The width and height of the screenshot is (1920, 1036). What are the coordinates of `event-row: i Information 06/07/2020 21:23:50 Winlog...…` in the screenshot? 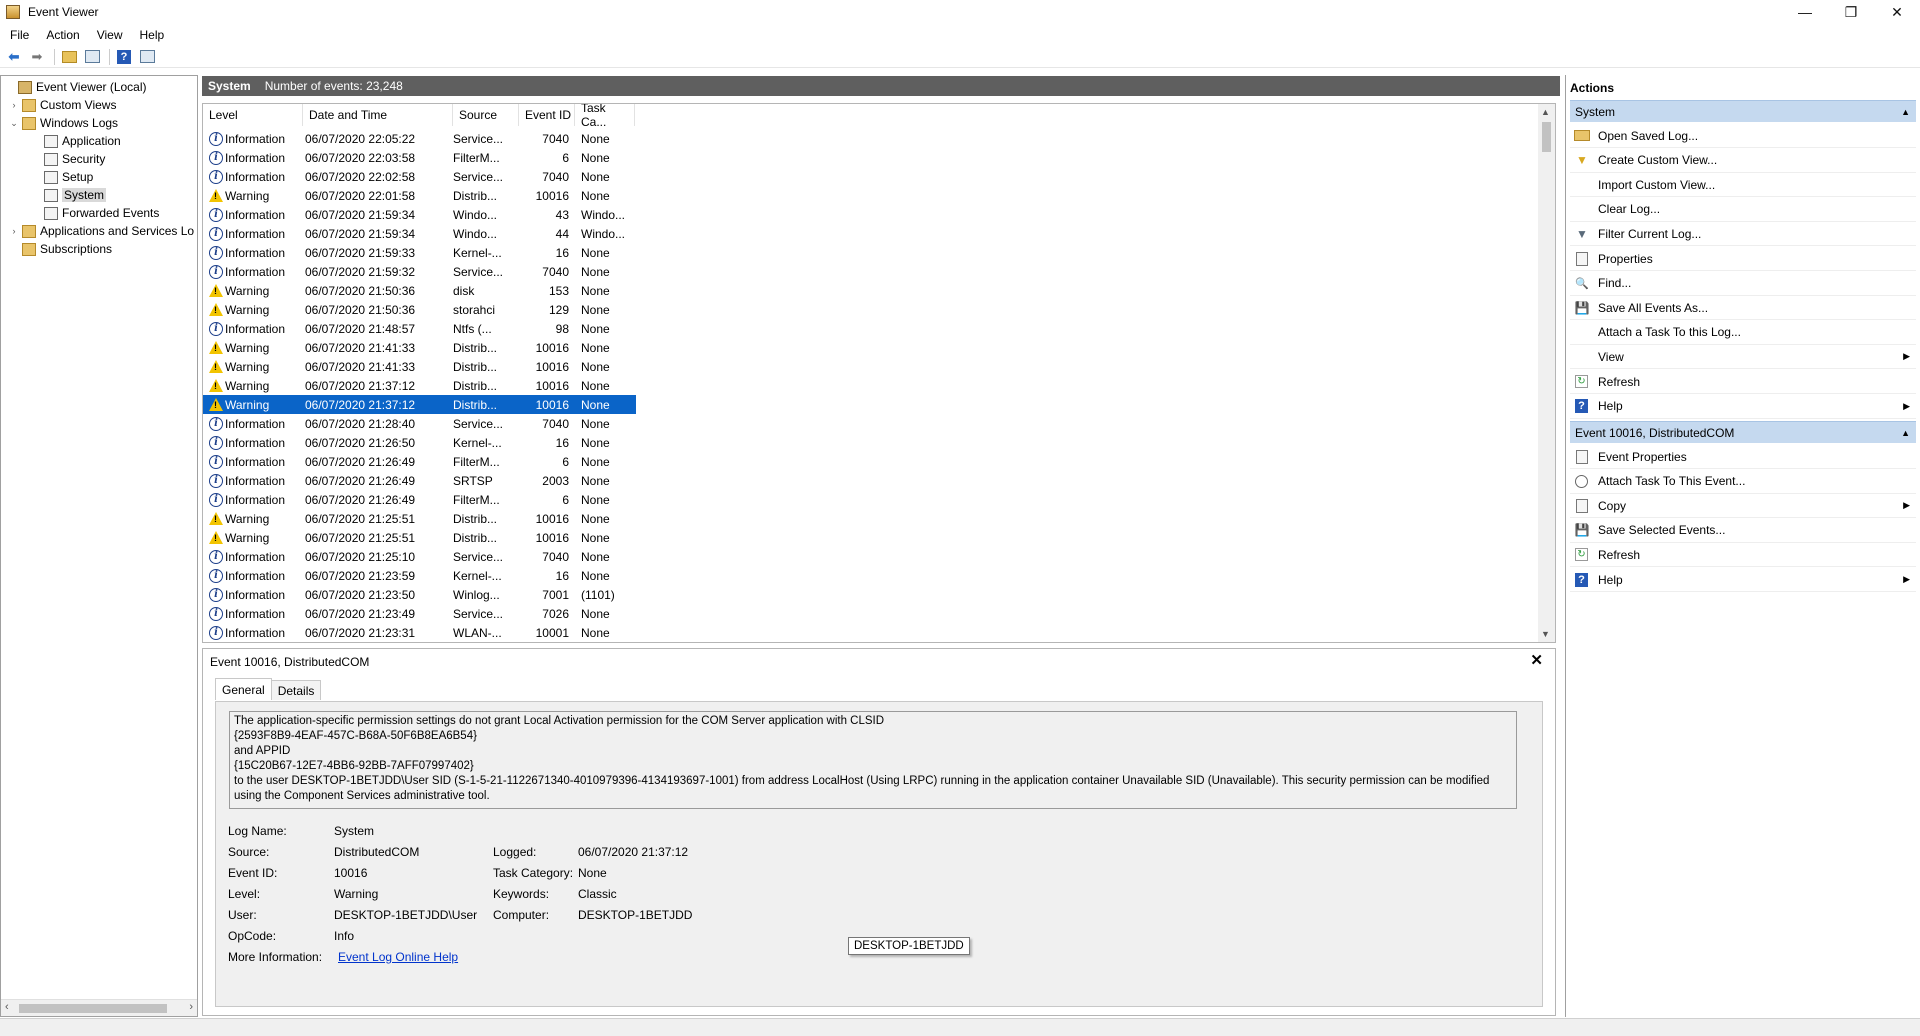 It's located at (419, 594).